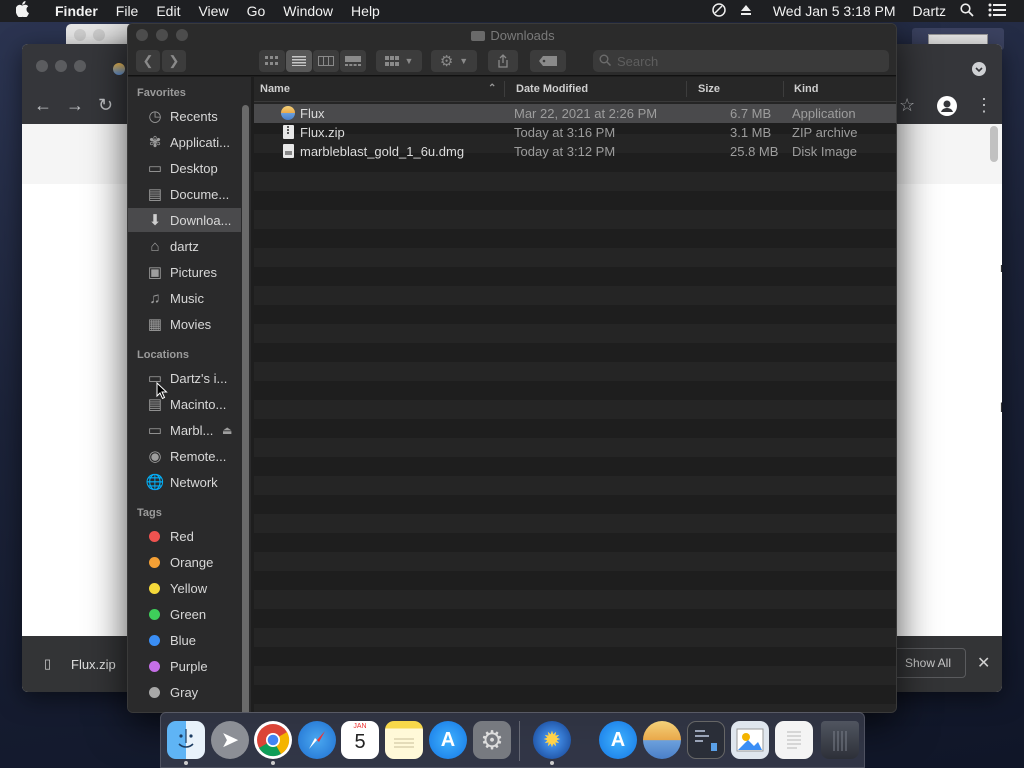 The image size is (1024, 768). I want to click on spotlight-search-icon, so click(967, 11).